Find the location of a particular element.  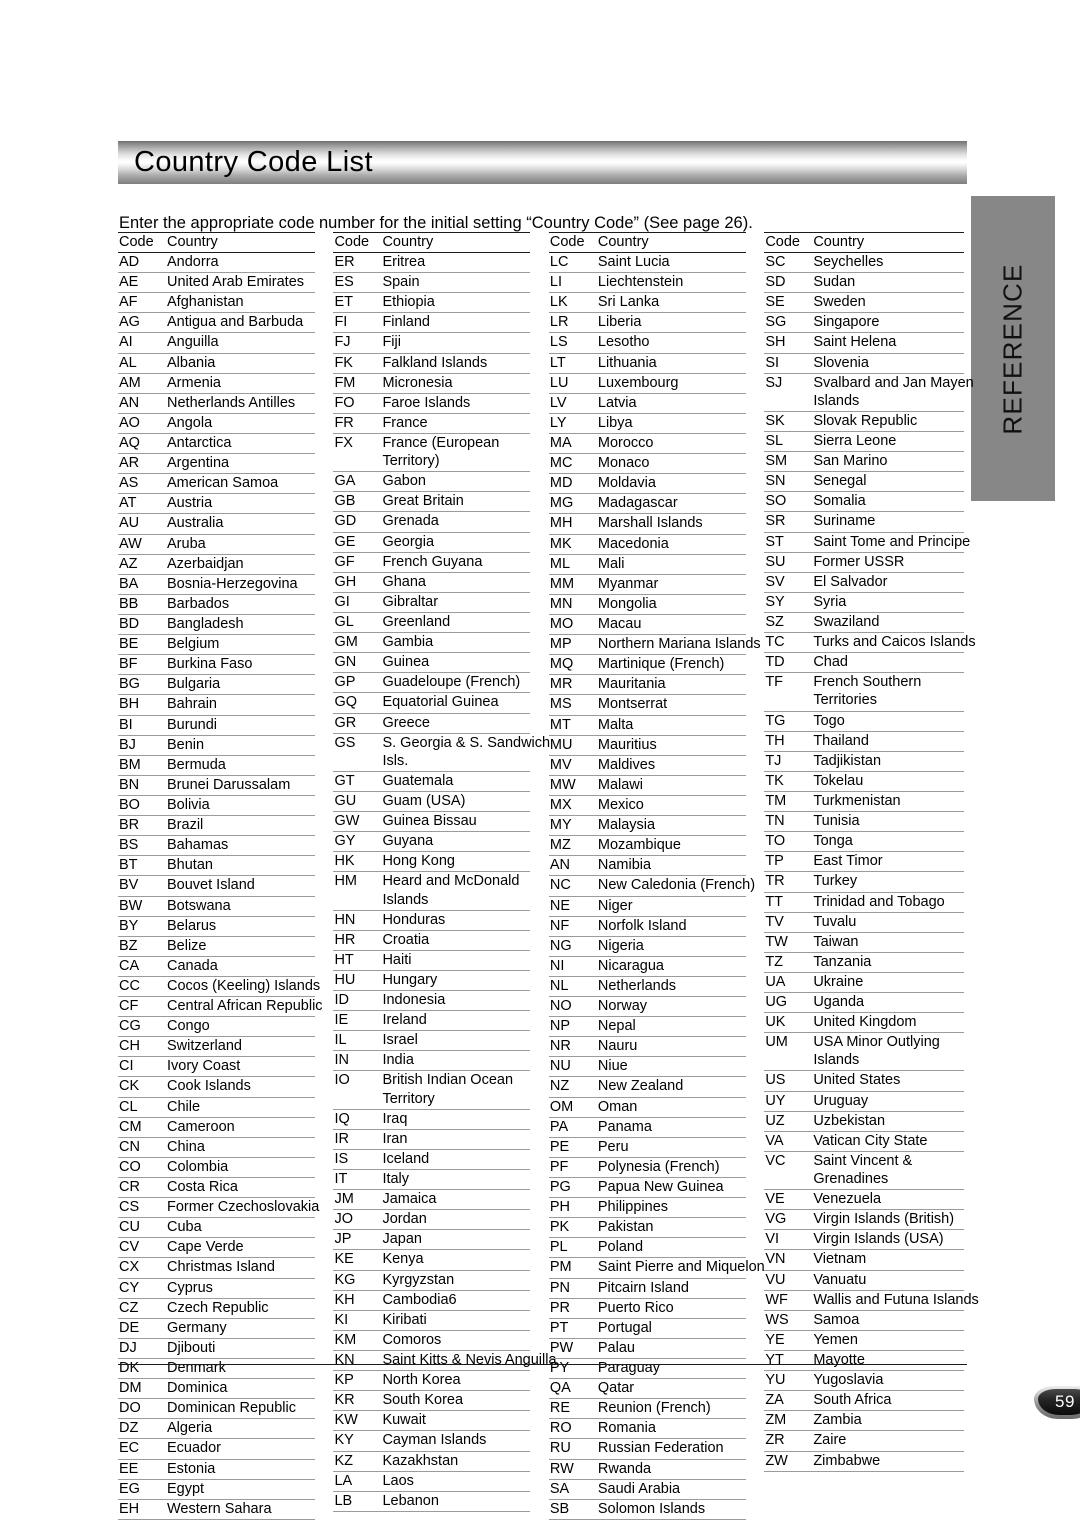

cell-code: NC is located at coordinates (571, 886).